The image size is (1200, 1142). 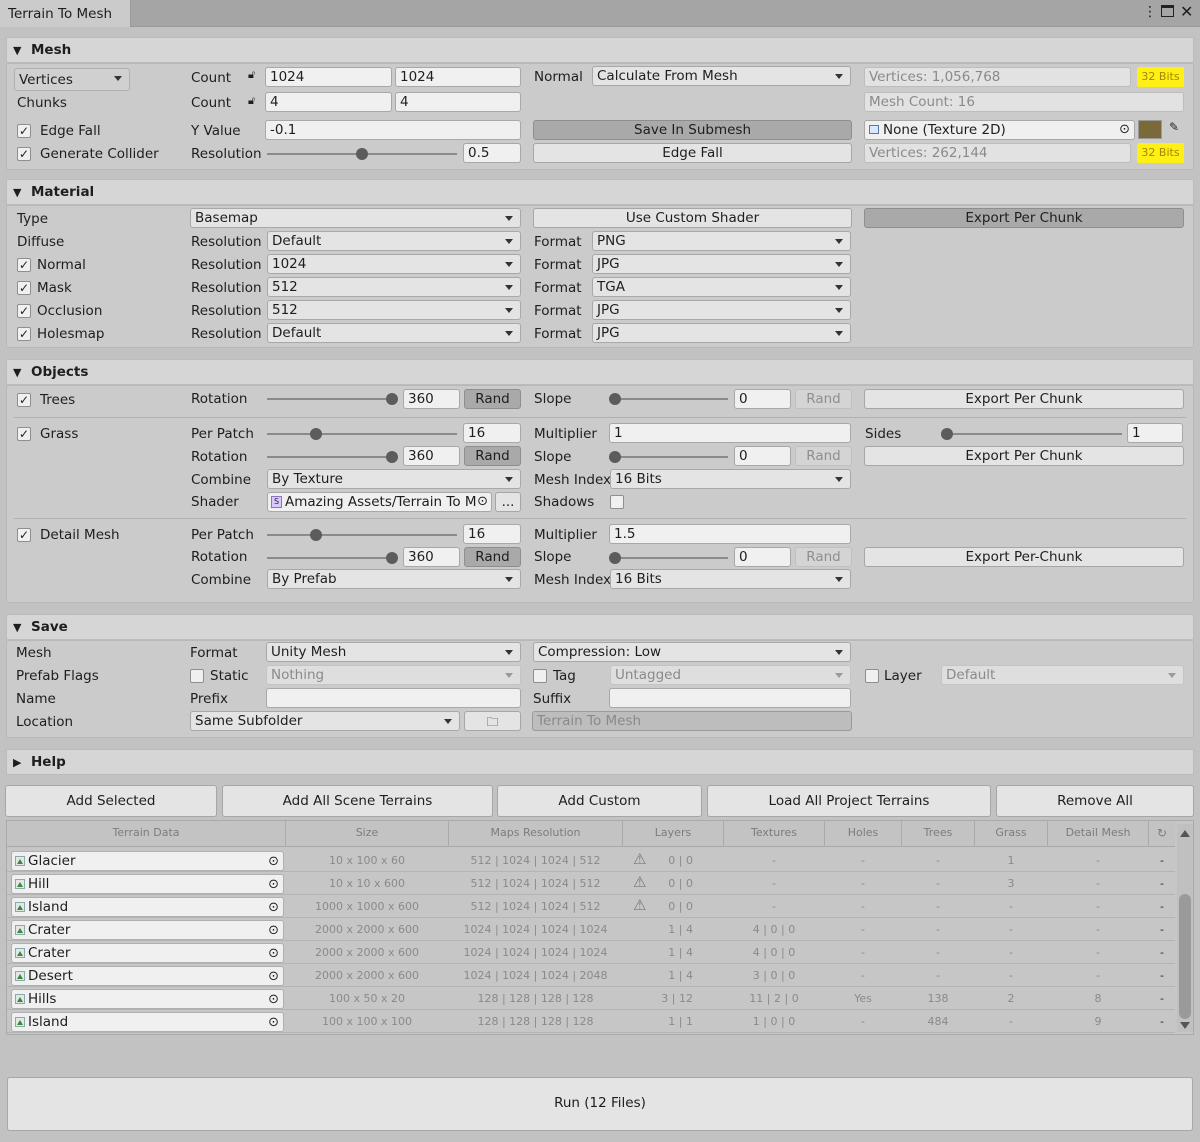 What do you see at coordinates (1162, 833) in the screenshot?
I see `refresh-icon: ↻` at bounding box center [1162, 833].